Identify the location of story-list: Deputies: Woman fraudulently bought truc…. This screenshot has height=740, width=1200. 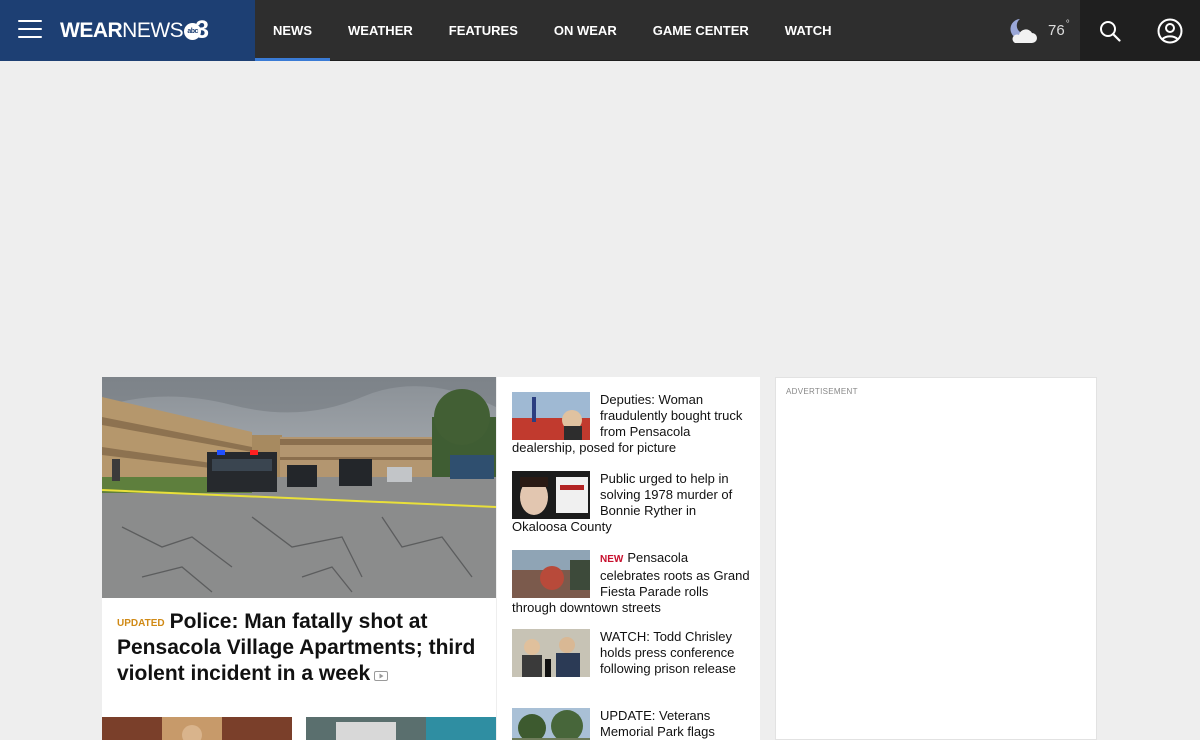
(628, 558).